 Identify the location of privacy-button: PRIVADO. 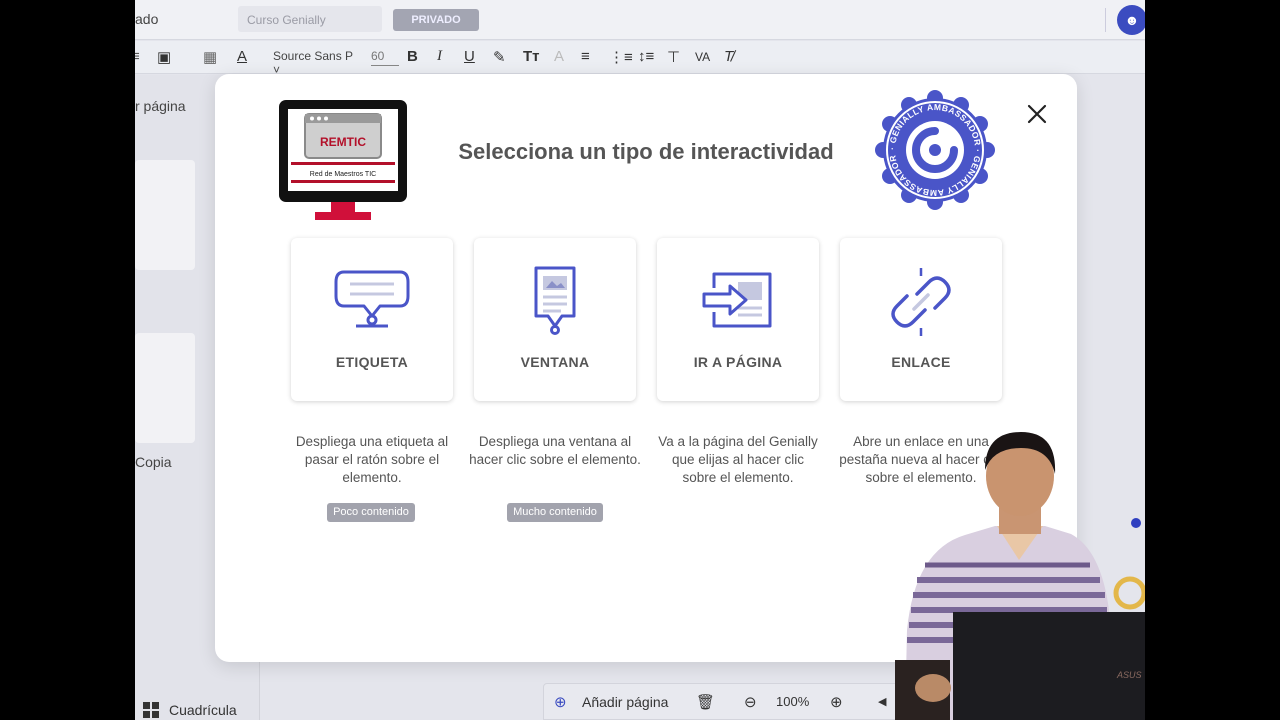
(436, 20).